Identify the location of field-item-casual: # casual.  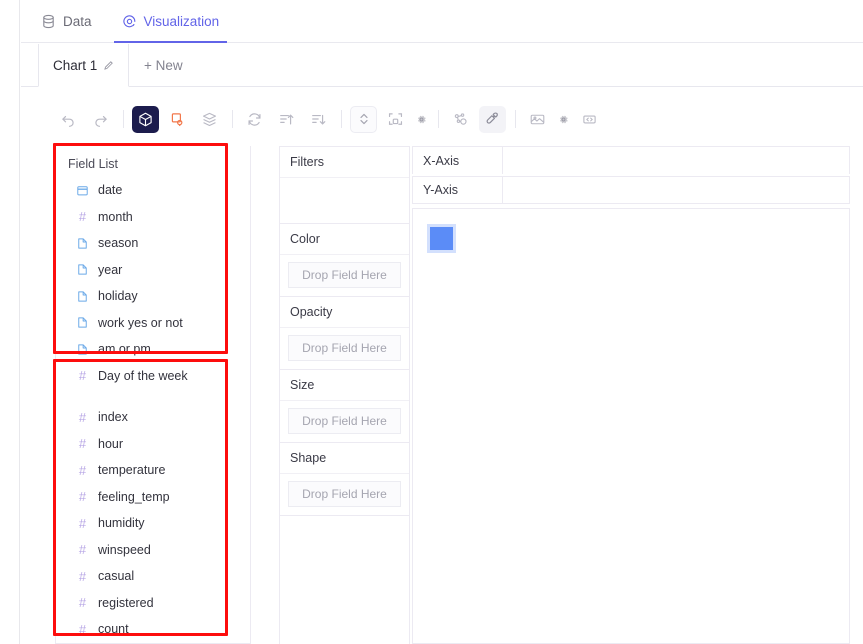
(153, 576).